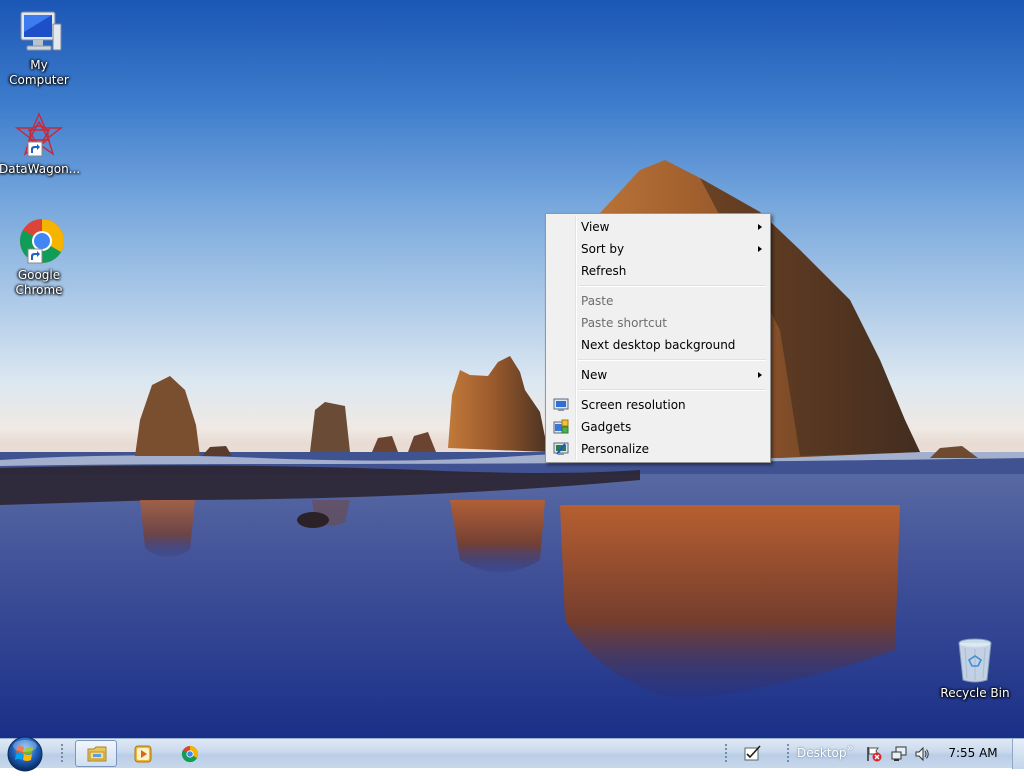 This screenshot has width=1024, height=776. Describe the element at coordinates (39, 134) in the screenshot. I see `datawagon-icon` at that location.